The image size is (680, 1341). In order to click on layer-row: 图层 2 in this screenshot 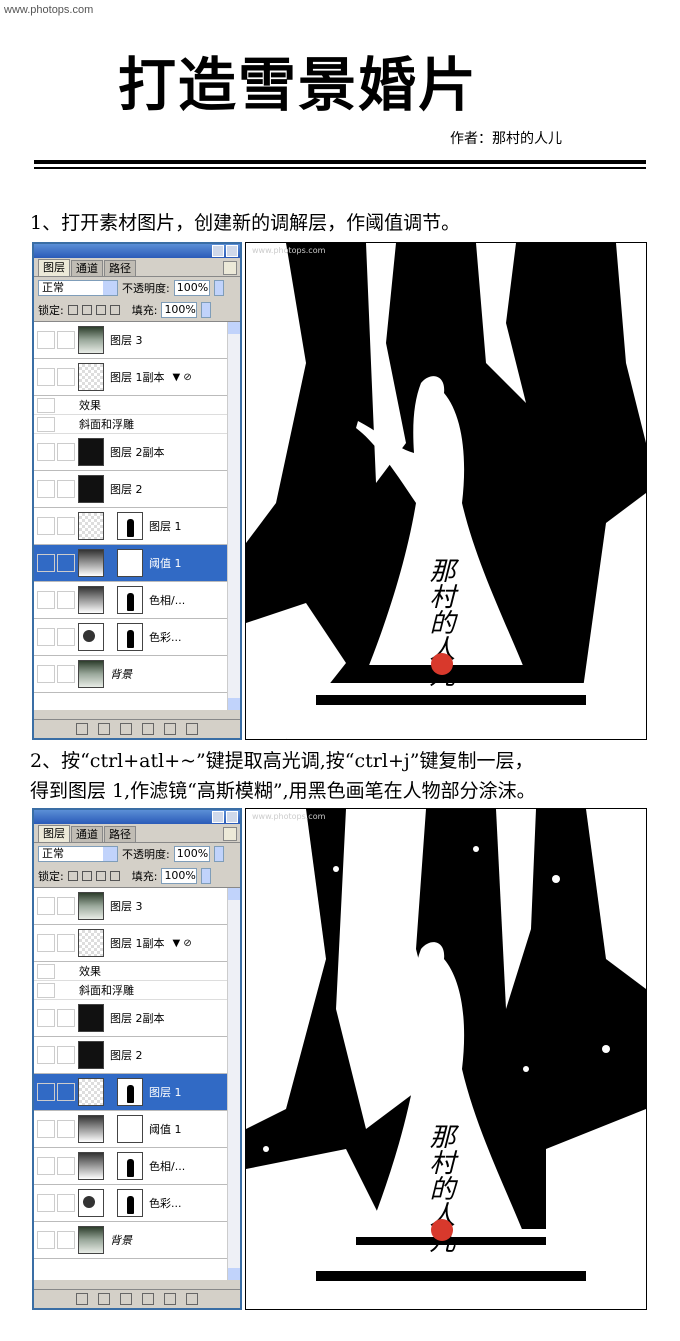, I will do `click(137, 1055)`.